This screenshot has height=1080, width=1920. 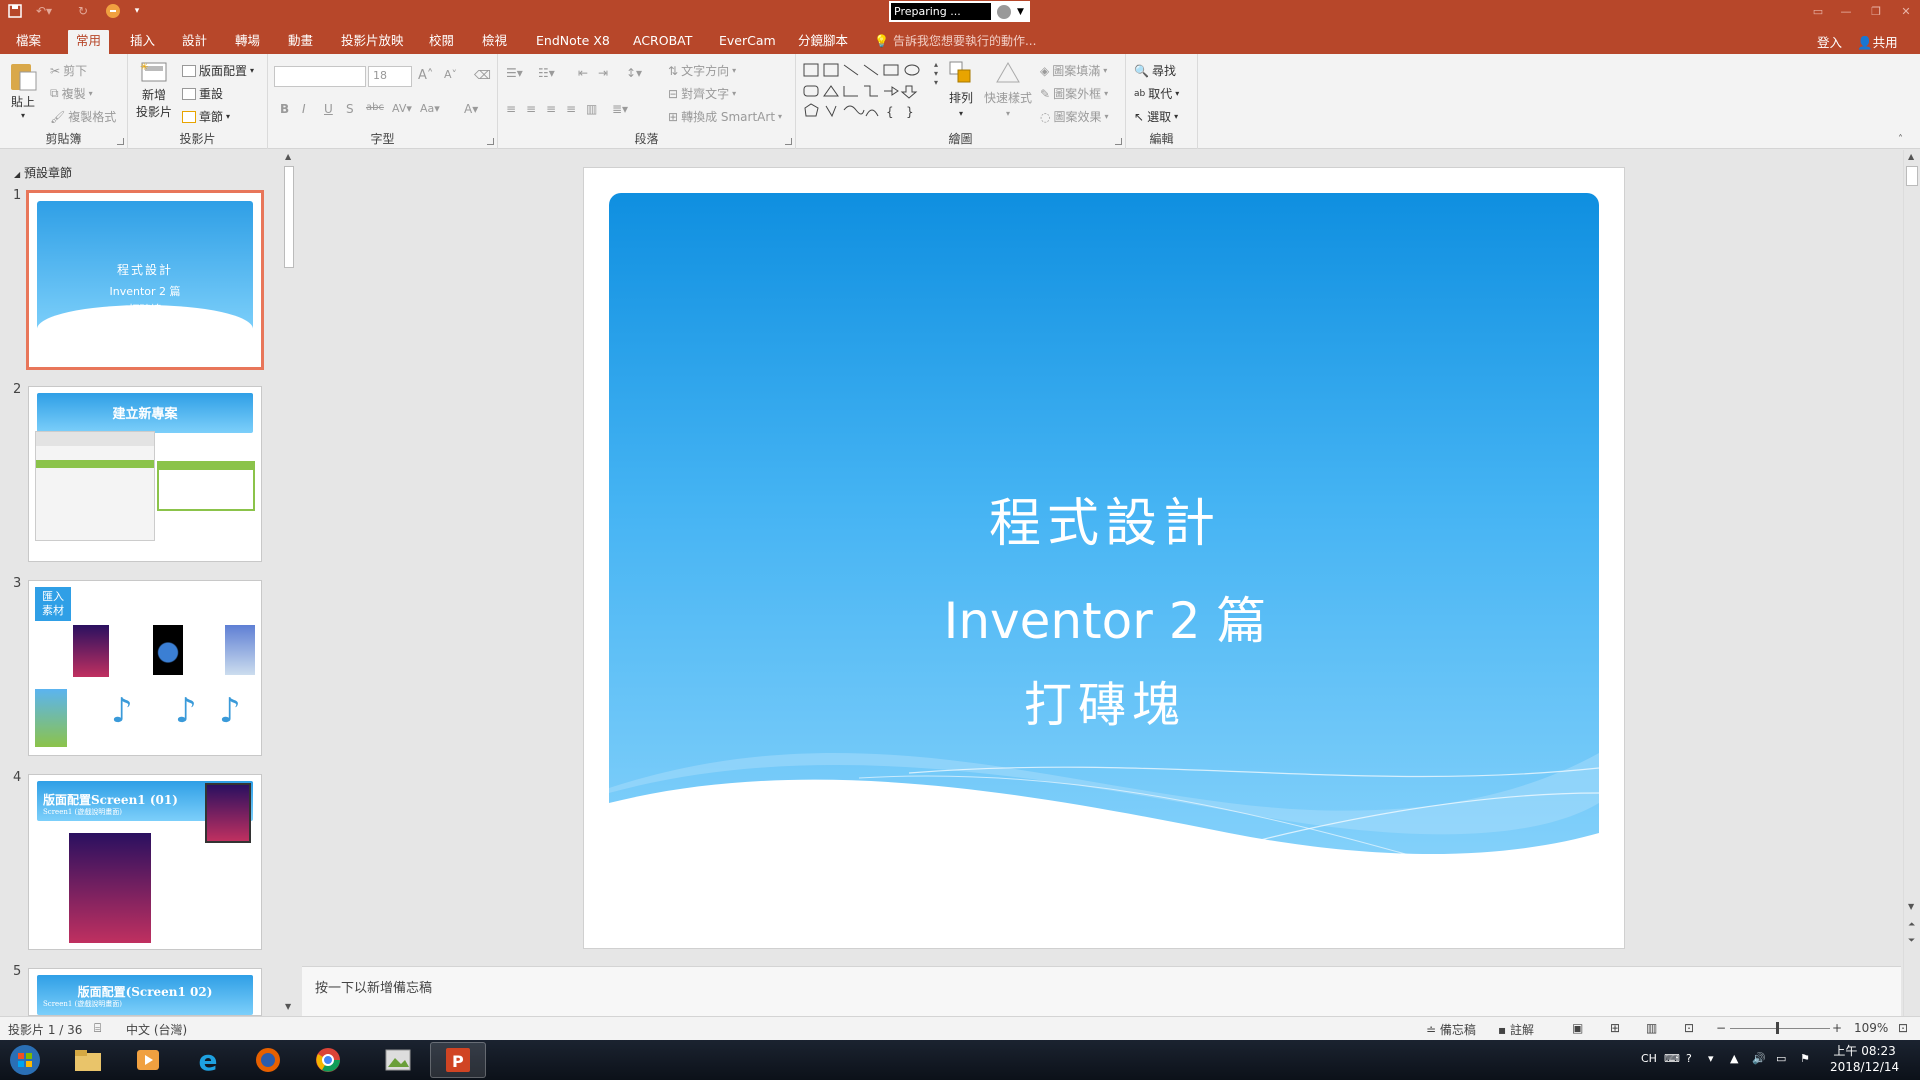 What do you see at coordinates (148, 1060) in the screenshot?
I see `media-player-icon` at bounding box center [148, 1060].